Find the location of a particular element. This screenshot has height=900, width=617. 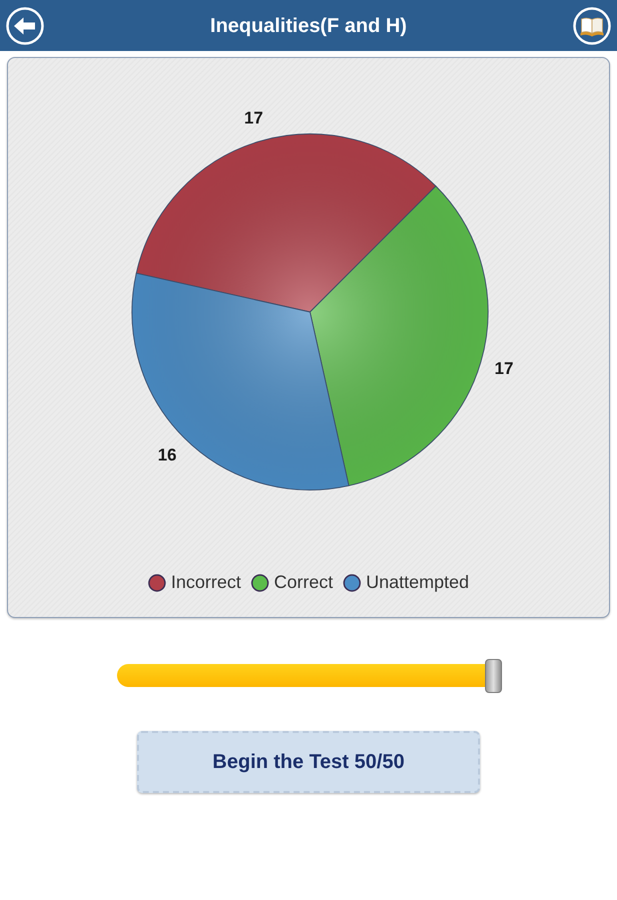

legend-label: Correct is located at coordinates (303, 582).